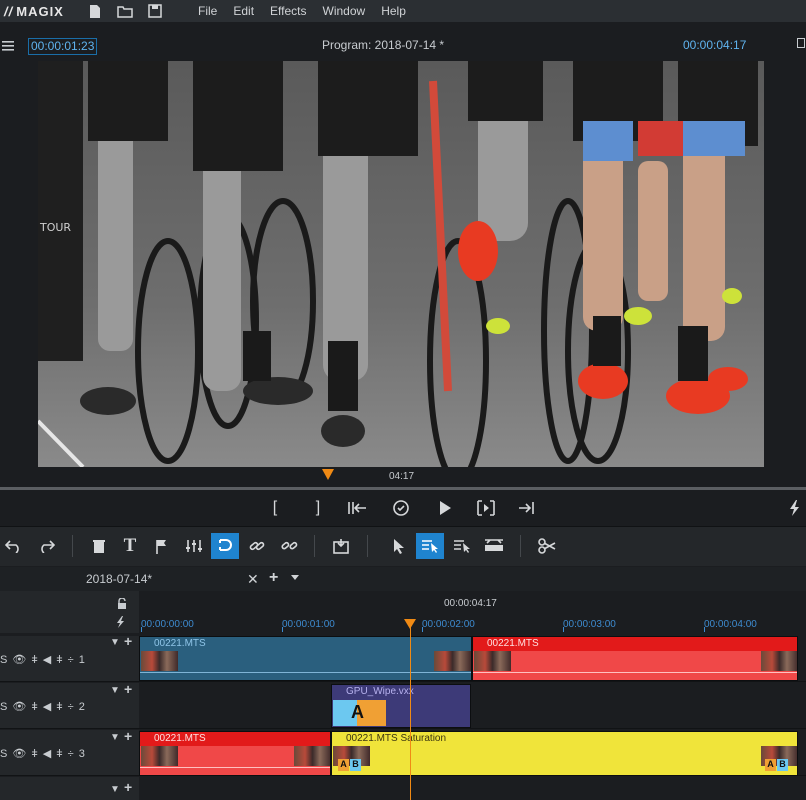 Image resolution: width=806 pixels, height=800 pixels. I want to click on unlink-icon, so click(289, 546).